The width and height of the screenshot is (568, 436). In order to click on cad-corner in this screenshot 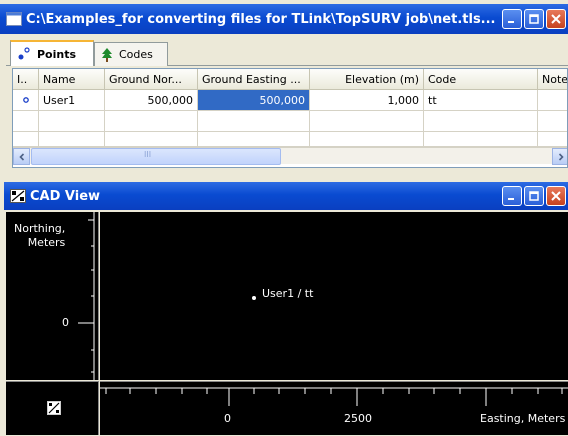, I will do `click(52, 408)`.